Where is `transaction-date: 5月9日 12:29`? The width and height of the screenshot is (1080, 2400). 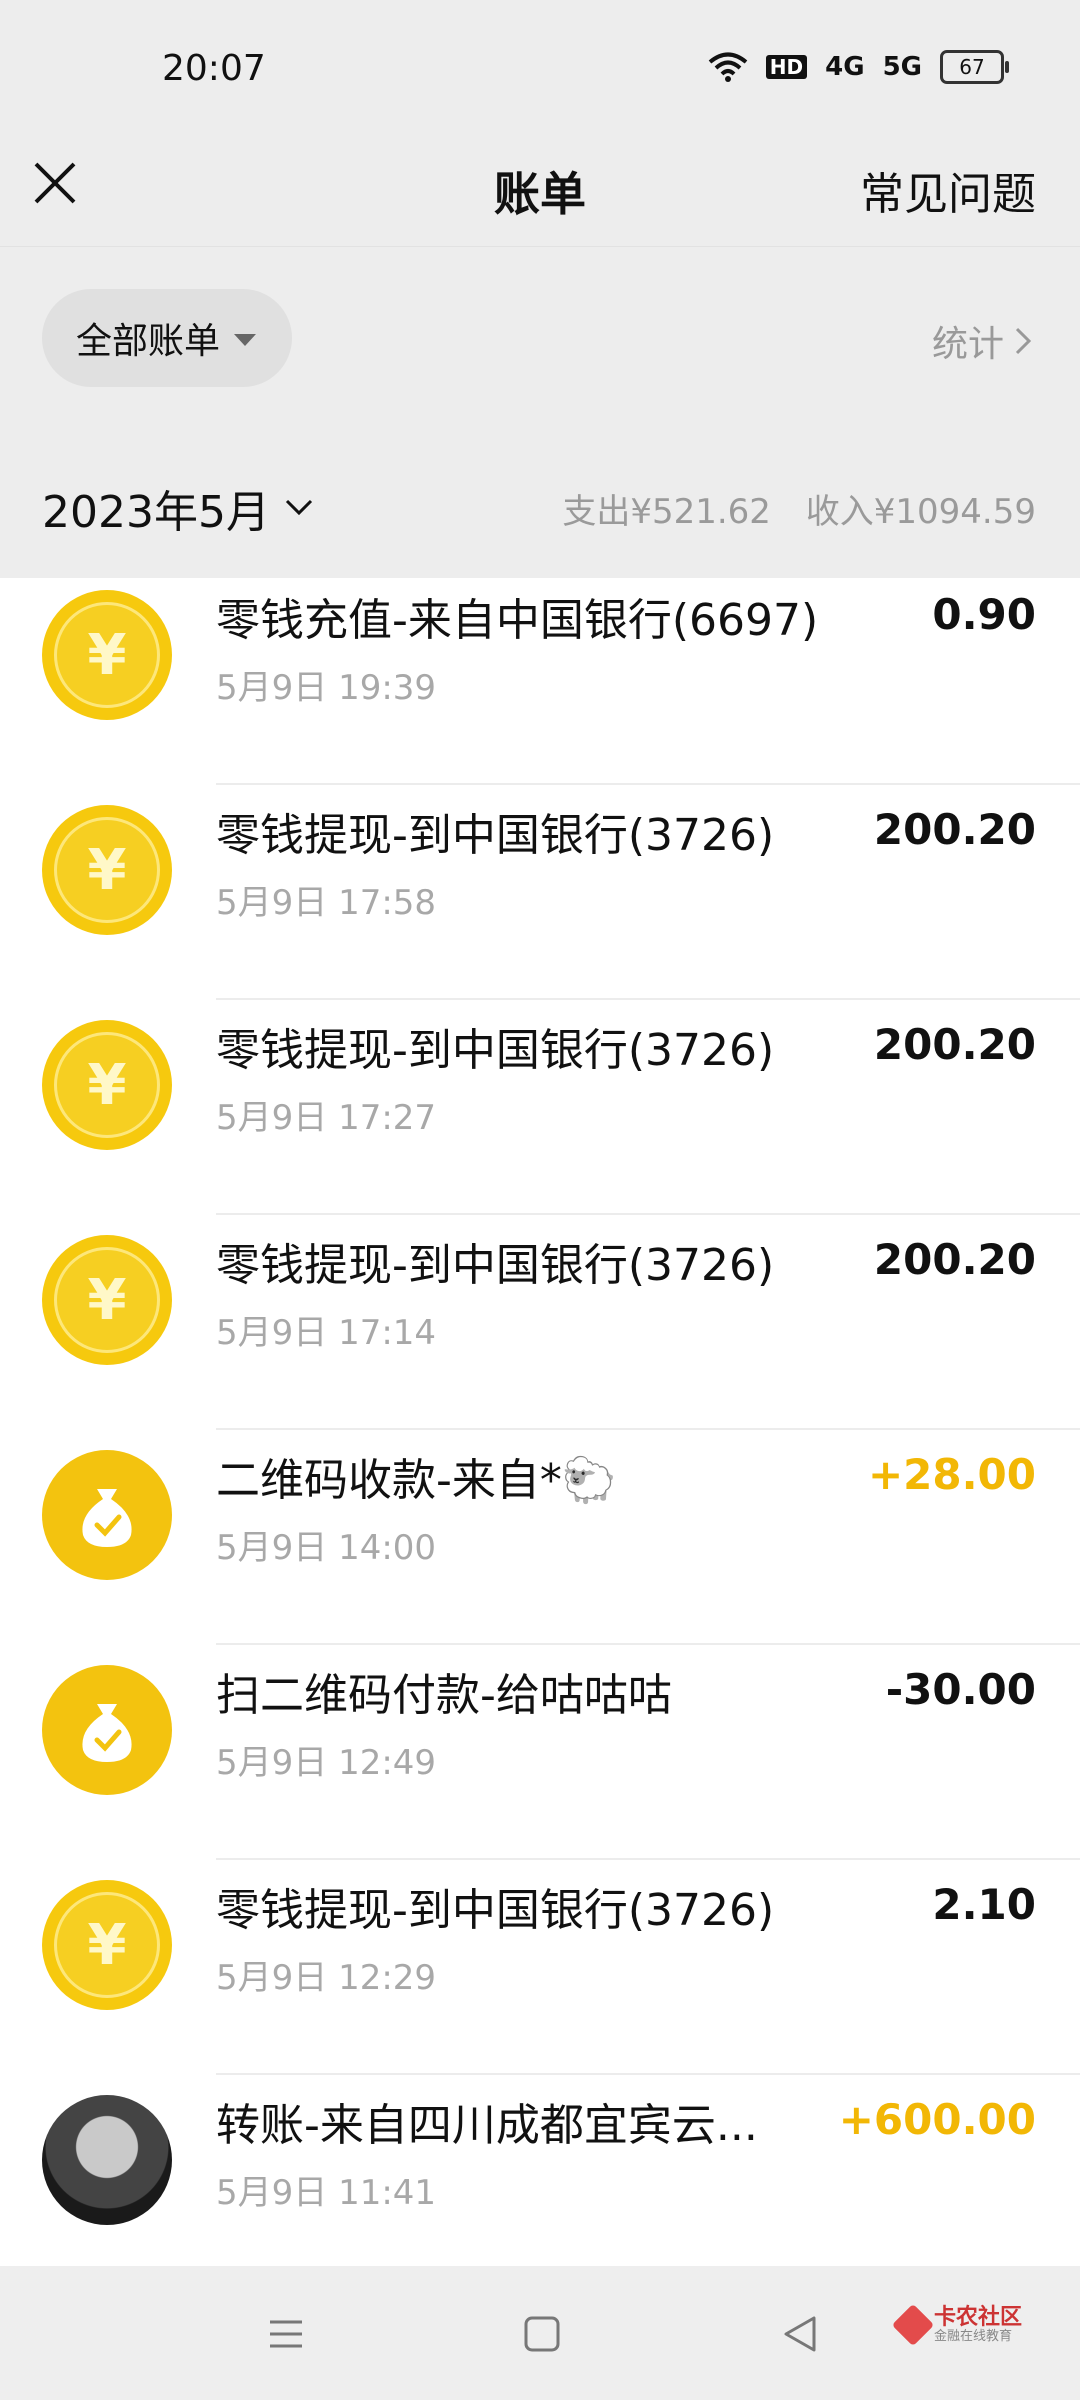
transaction-date: 5月9日 12:29 is located at coordinates (326, 1978).